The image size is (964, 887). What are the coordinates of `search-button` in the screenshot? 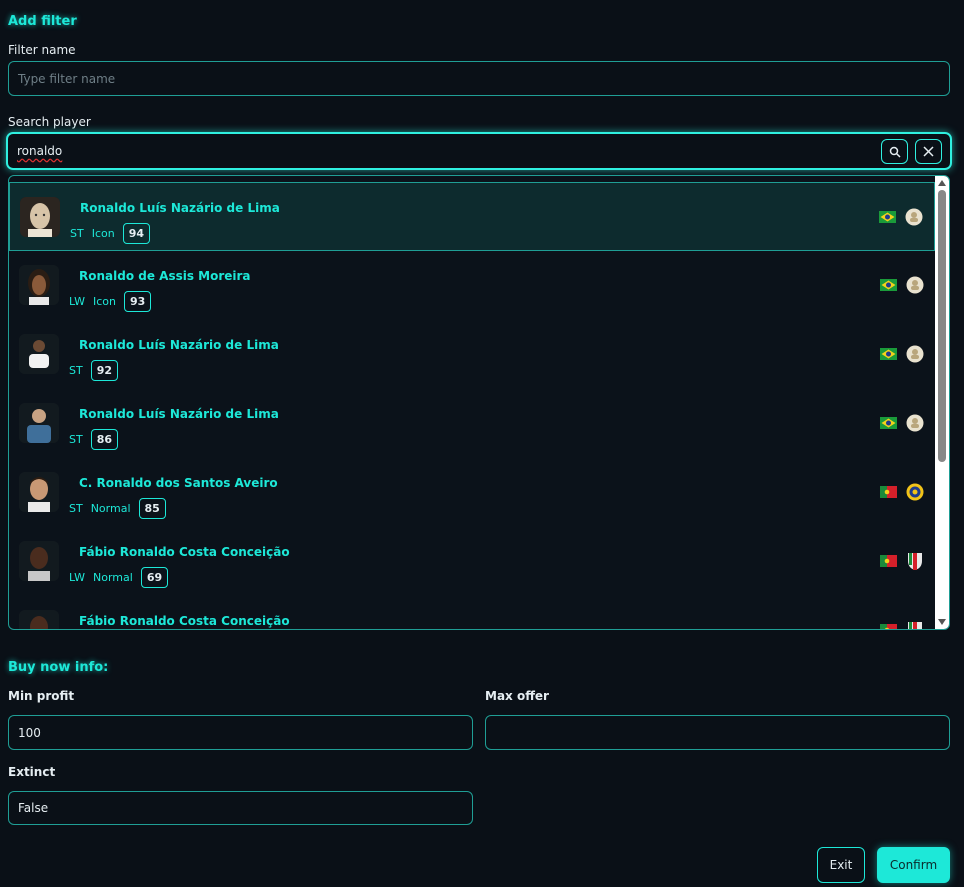 It's located at (894, 151).